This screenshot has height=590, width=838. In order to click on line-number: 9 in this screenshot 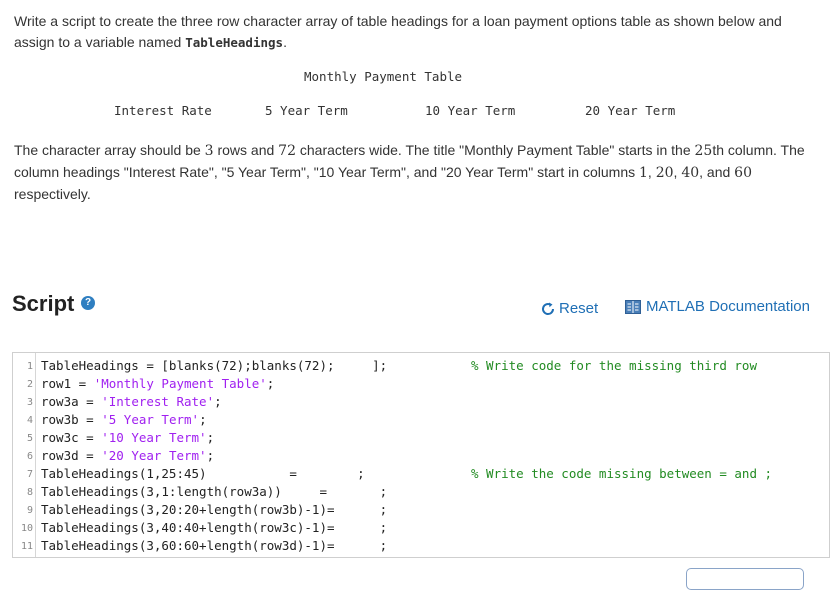, I will do `click(29, 510)`.